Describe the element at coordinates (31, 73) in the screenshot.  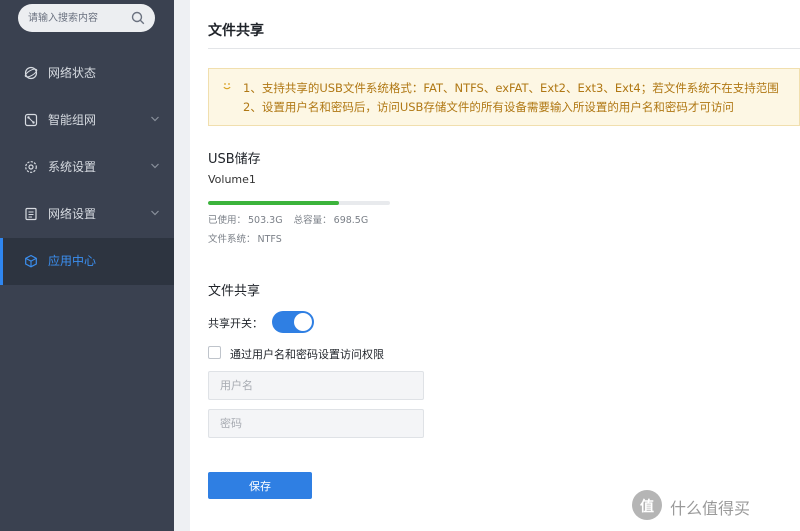
I see `globe-icon` at that location.